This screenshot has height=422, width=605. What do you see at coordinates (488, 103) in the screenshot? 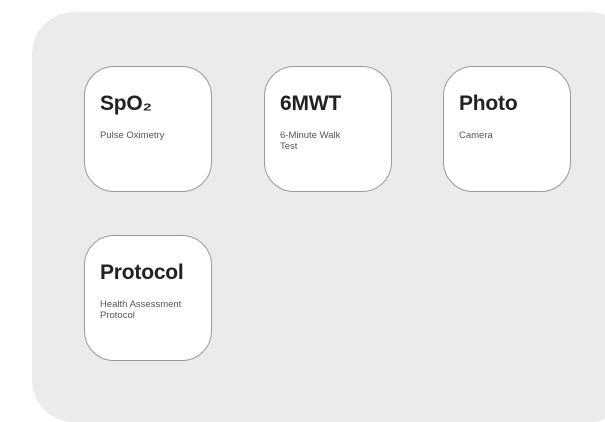
I see `tile-title: Photo` at bounding box center [488, 103].